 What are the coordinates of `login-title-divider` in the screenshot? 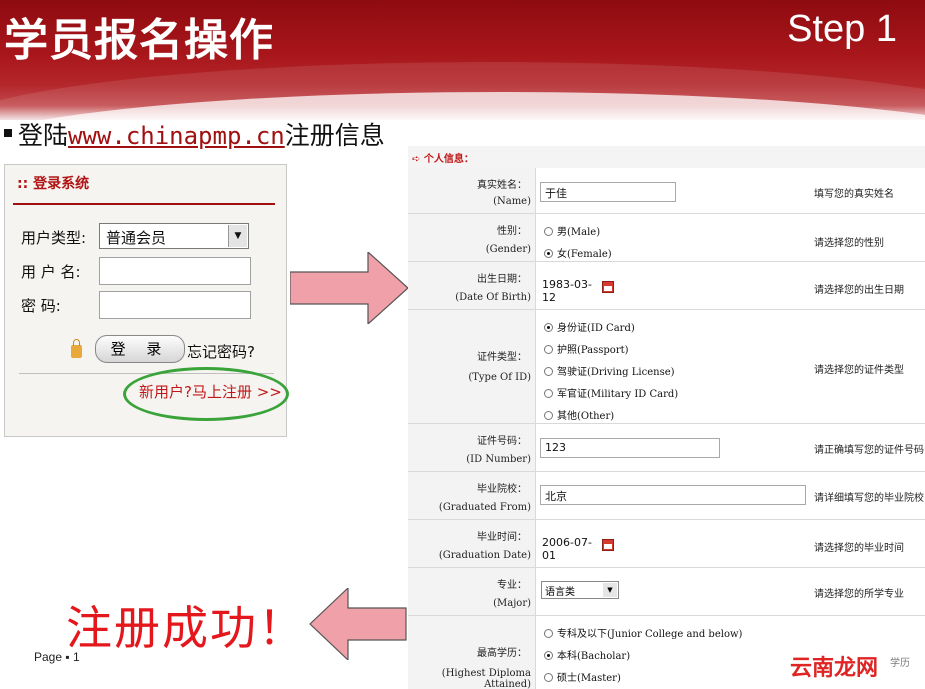 It's located at (144, 204).